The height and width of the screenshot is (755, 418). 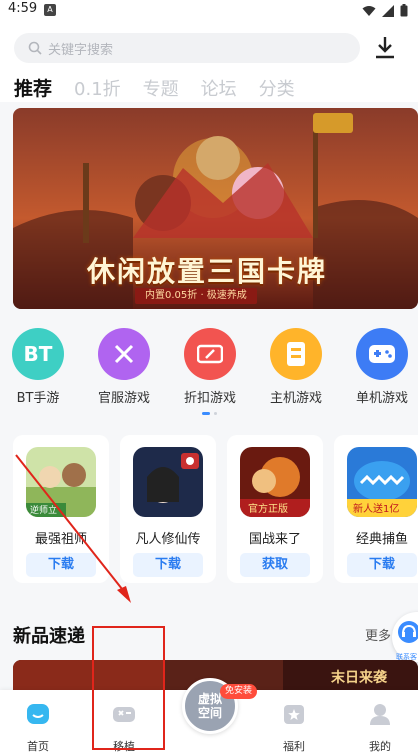 I want to click on nav-label: 首页, so click(x=38, y=746).